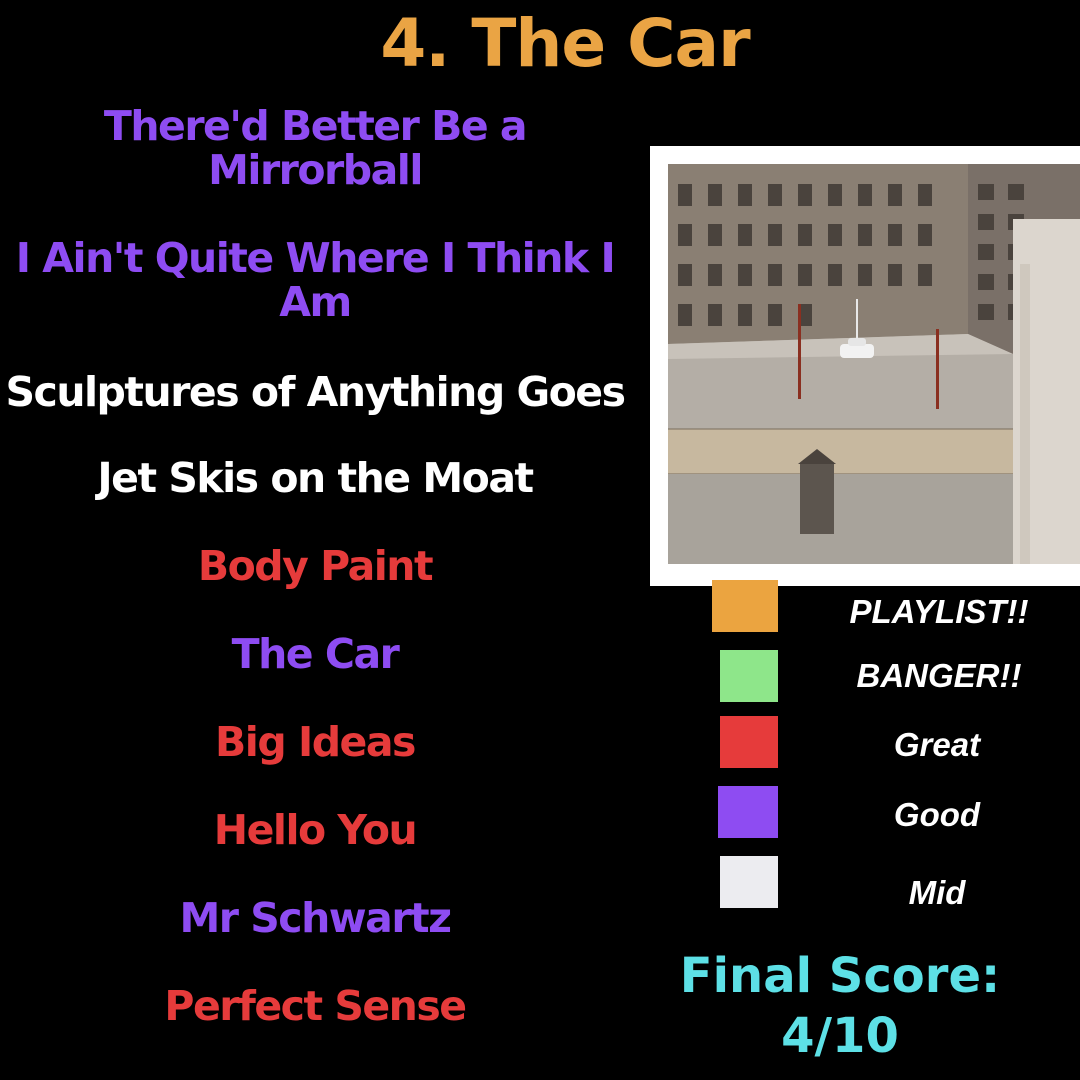  Describe the element at coordinates (315, 830) in the screenshot. I see `track-8: Hello You` at that location.